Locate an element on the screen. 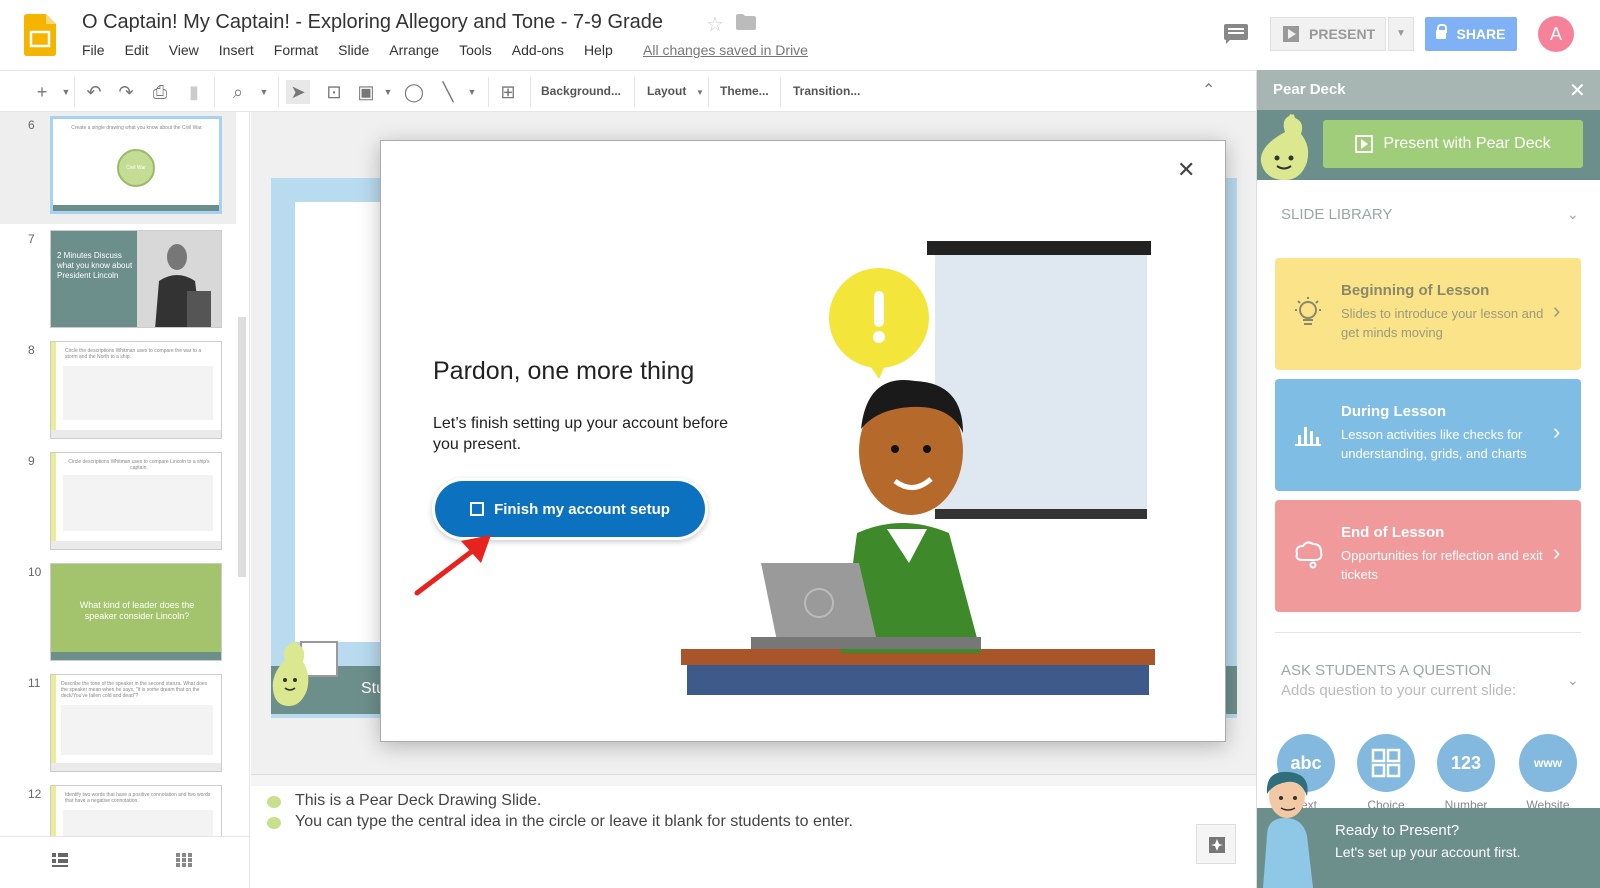 This screenshot has height=888, width=1600. slide-number: 10 is located at coordinates (35, 572).